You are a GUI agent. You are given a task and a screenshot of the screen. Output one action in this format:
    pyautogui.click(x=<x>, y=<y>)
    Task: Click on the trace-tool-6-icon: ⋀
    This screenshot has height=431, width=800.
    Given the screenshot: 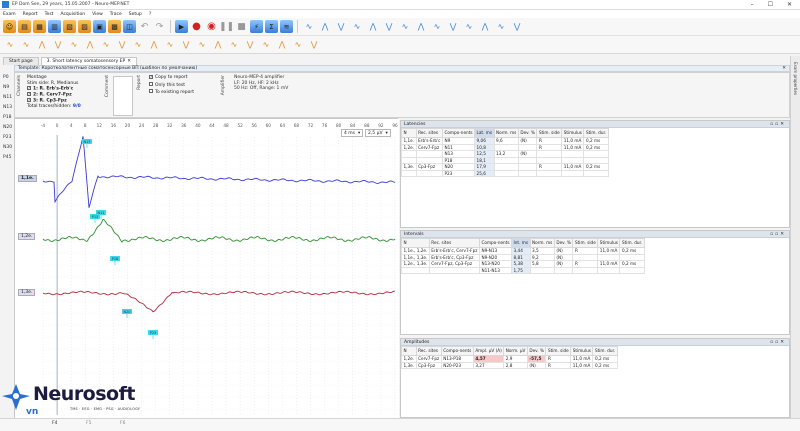 What is the action you would take?
    pyautogui.click(x=90, y=44)
    